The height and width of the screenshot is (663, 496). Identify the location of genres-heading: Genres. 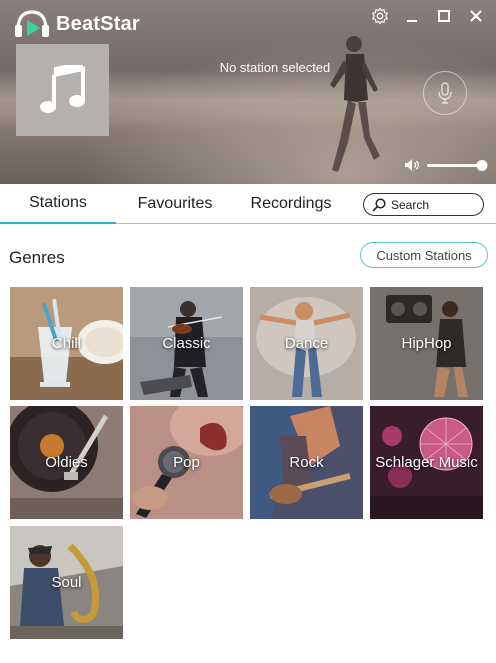
(37, 257).